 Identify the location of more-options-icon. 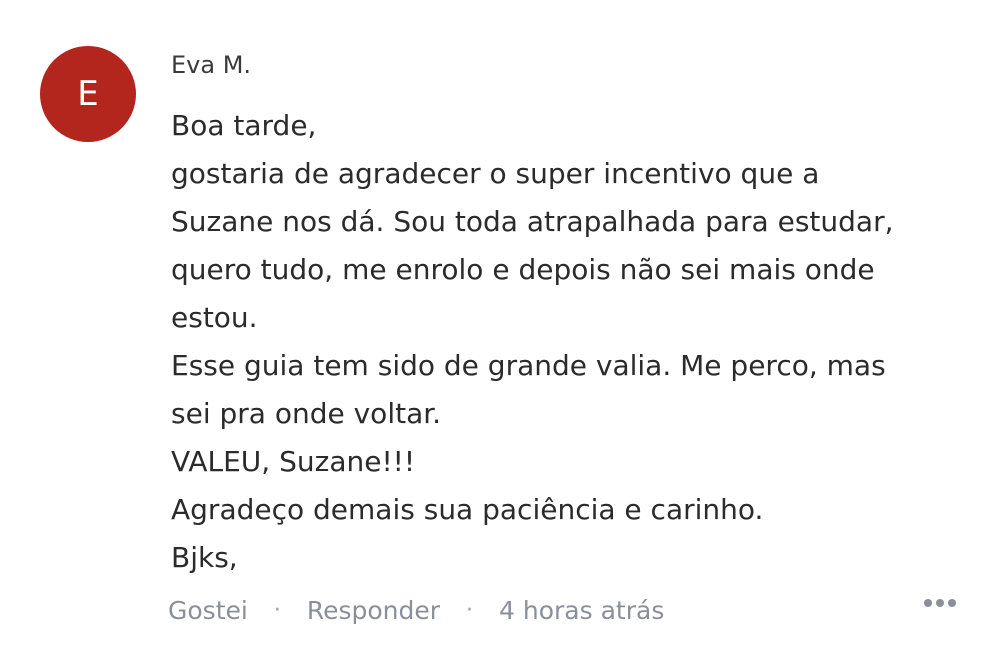
(940, 603).